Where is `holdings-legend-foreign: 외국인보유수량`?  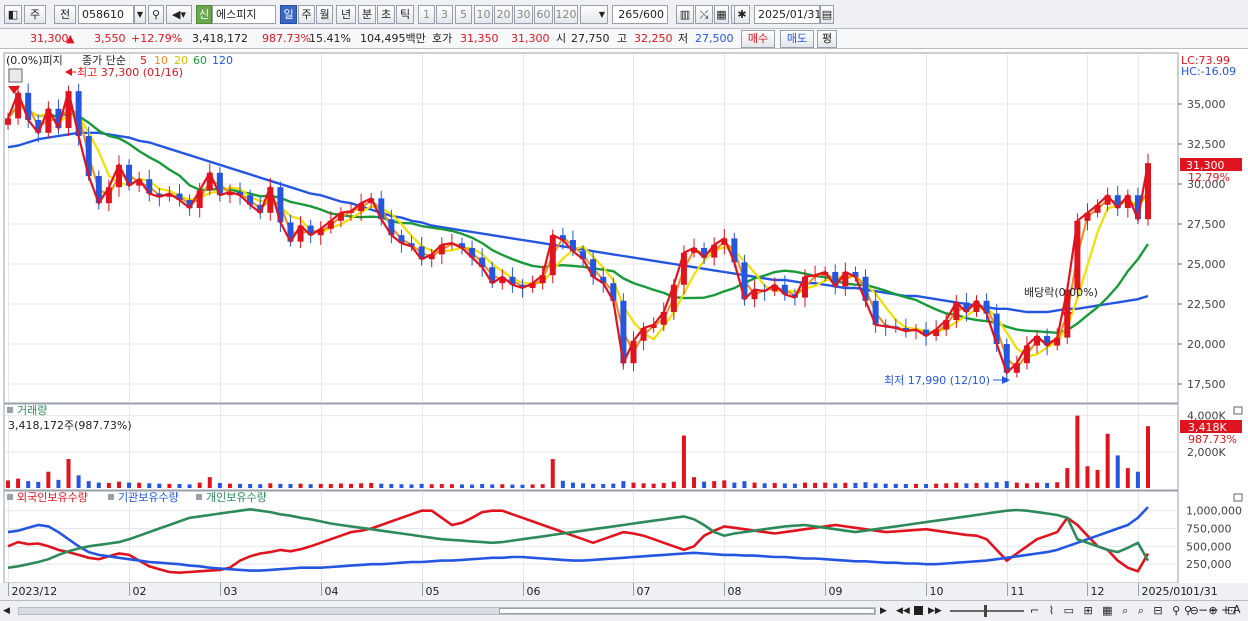
holdings-legend-foreign: 외국인보유수량 is located at coordinates (52, 497).